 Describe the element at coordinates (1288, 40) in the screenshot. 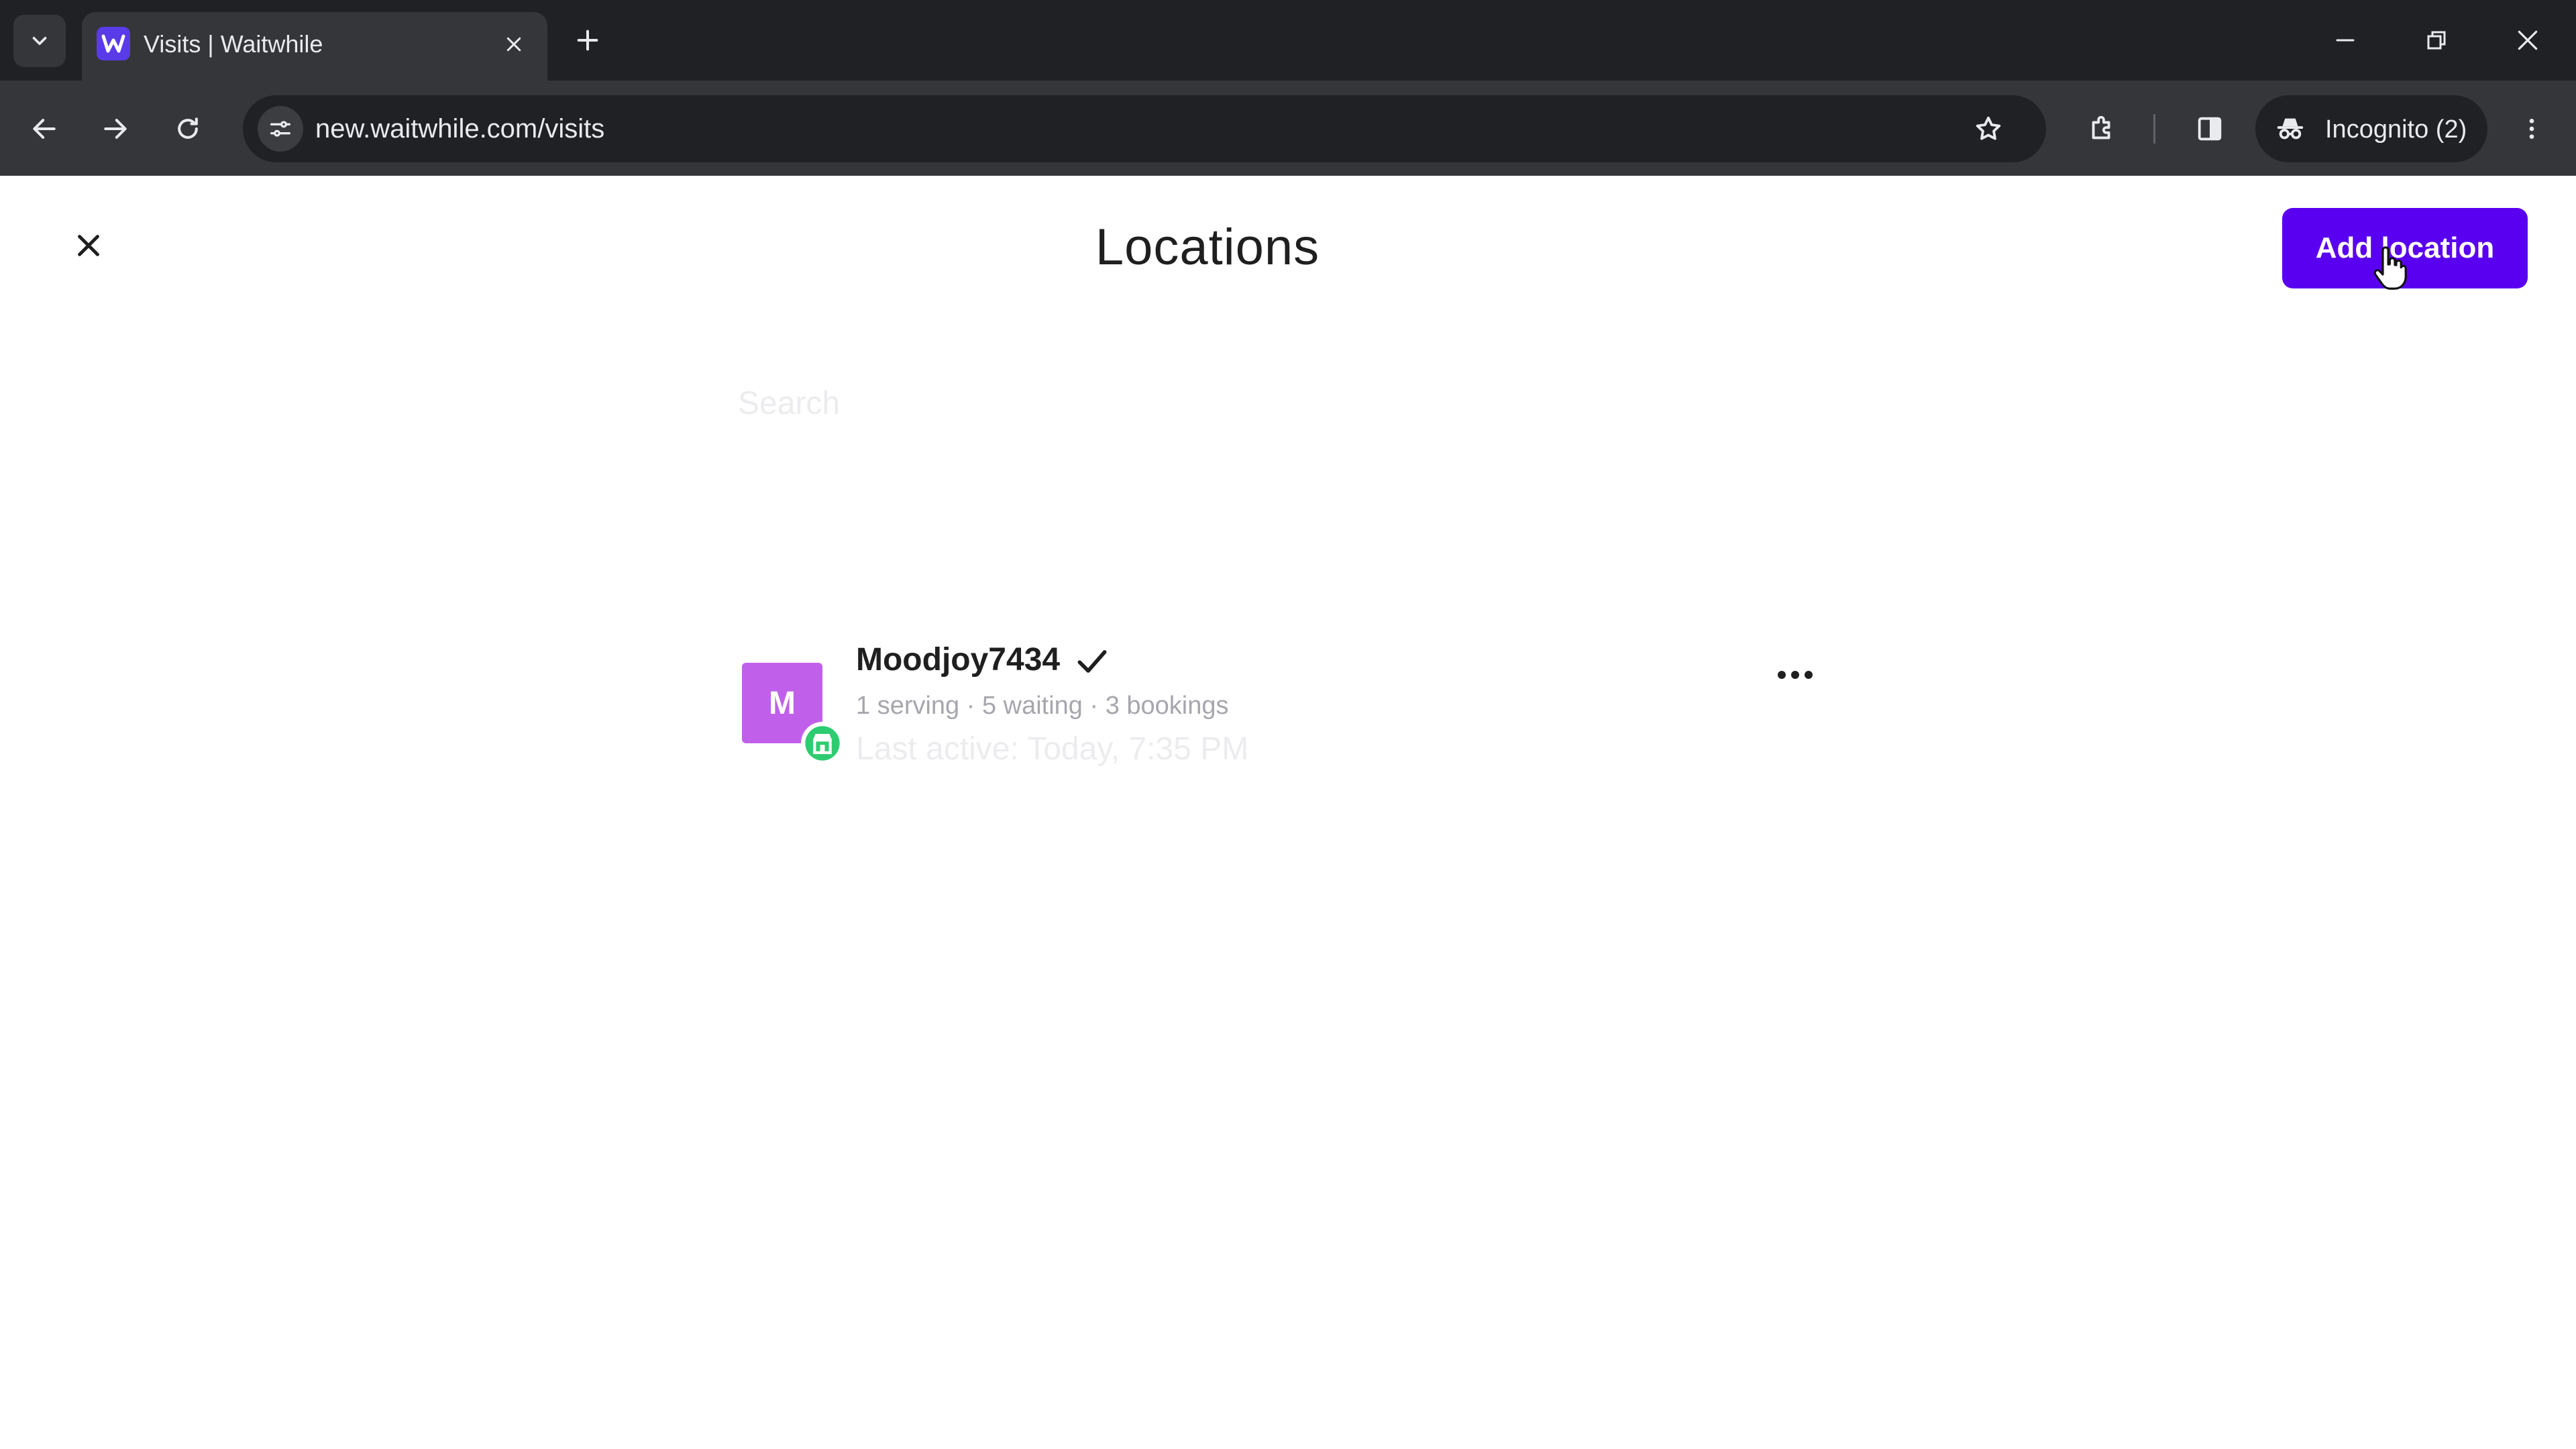

I see `browser-tab-bar: Visits | Waitwhile` at that location.